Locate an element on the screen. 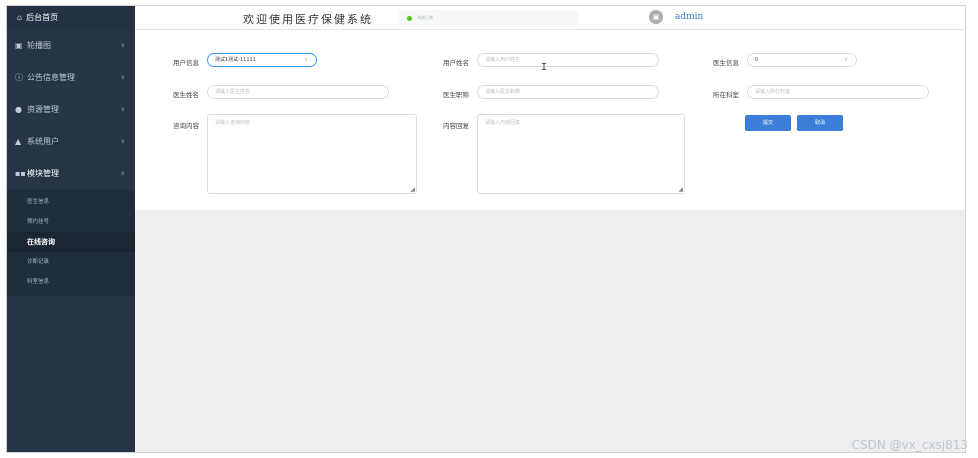 This screenshot has height=458, width=978. doctor-title-input: 请输入医生职称 is located at coordinates (568, 92).